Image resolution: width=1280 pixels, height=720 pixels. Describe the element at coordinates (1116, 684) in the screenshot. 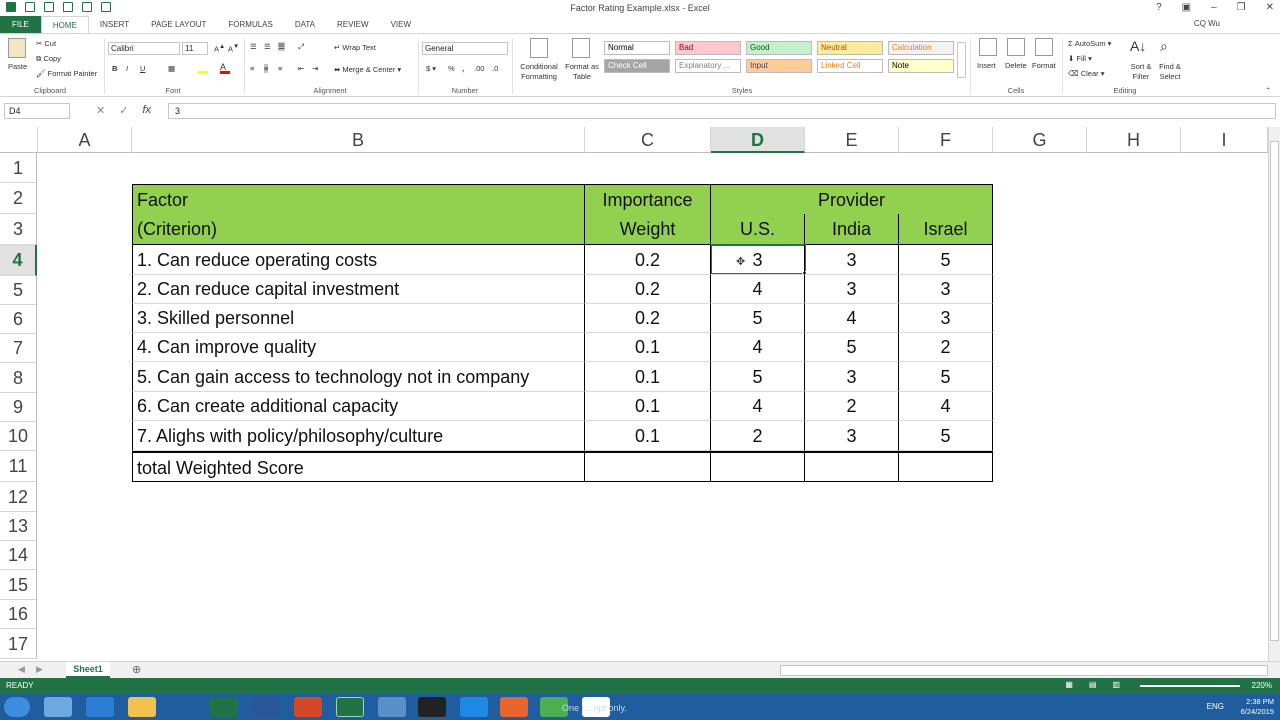

I see `page-break-view-icon: ▥` at that location.